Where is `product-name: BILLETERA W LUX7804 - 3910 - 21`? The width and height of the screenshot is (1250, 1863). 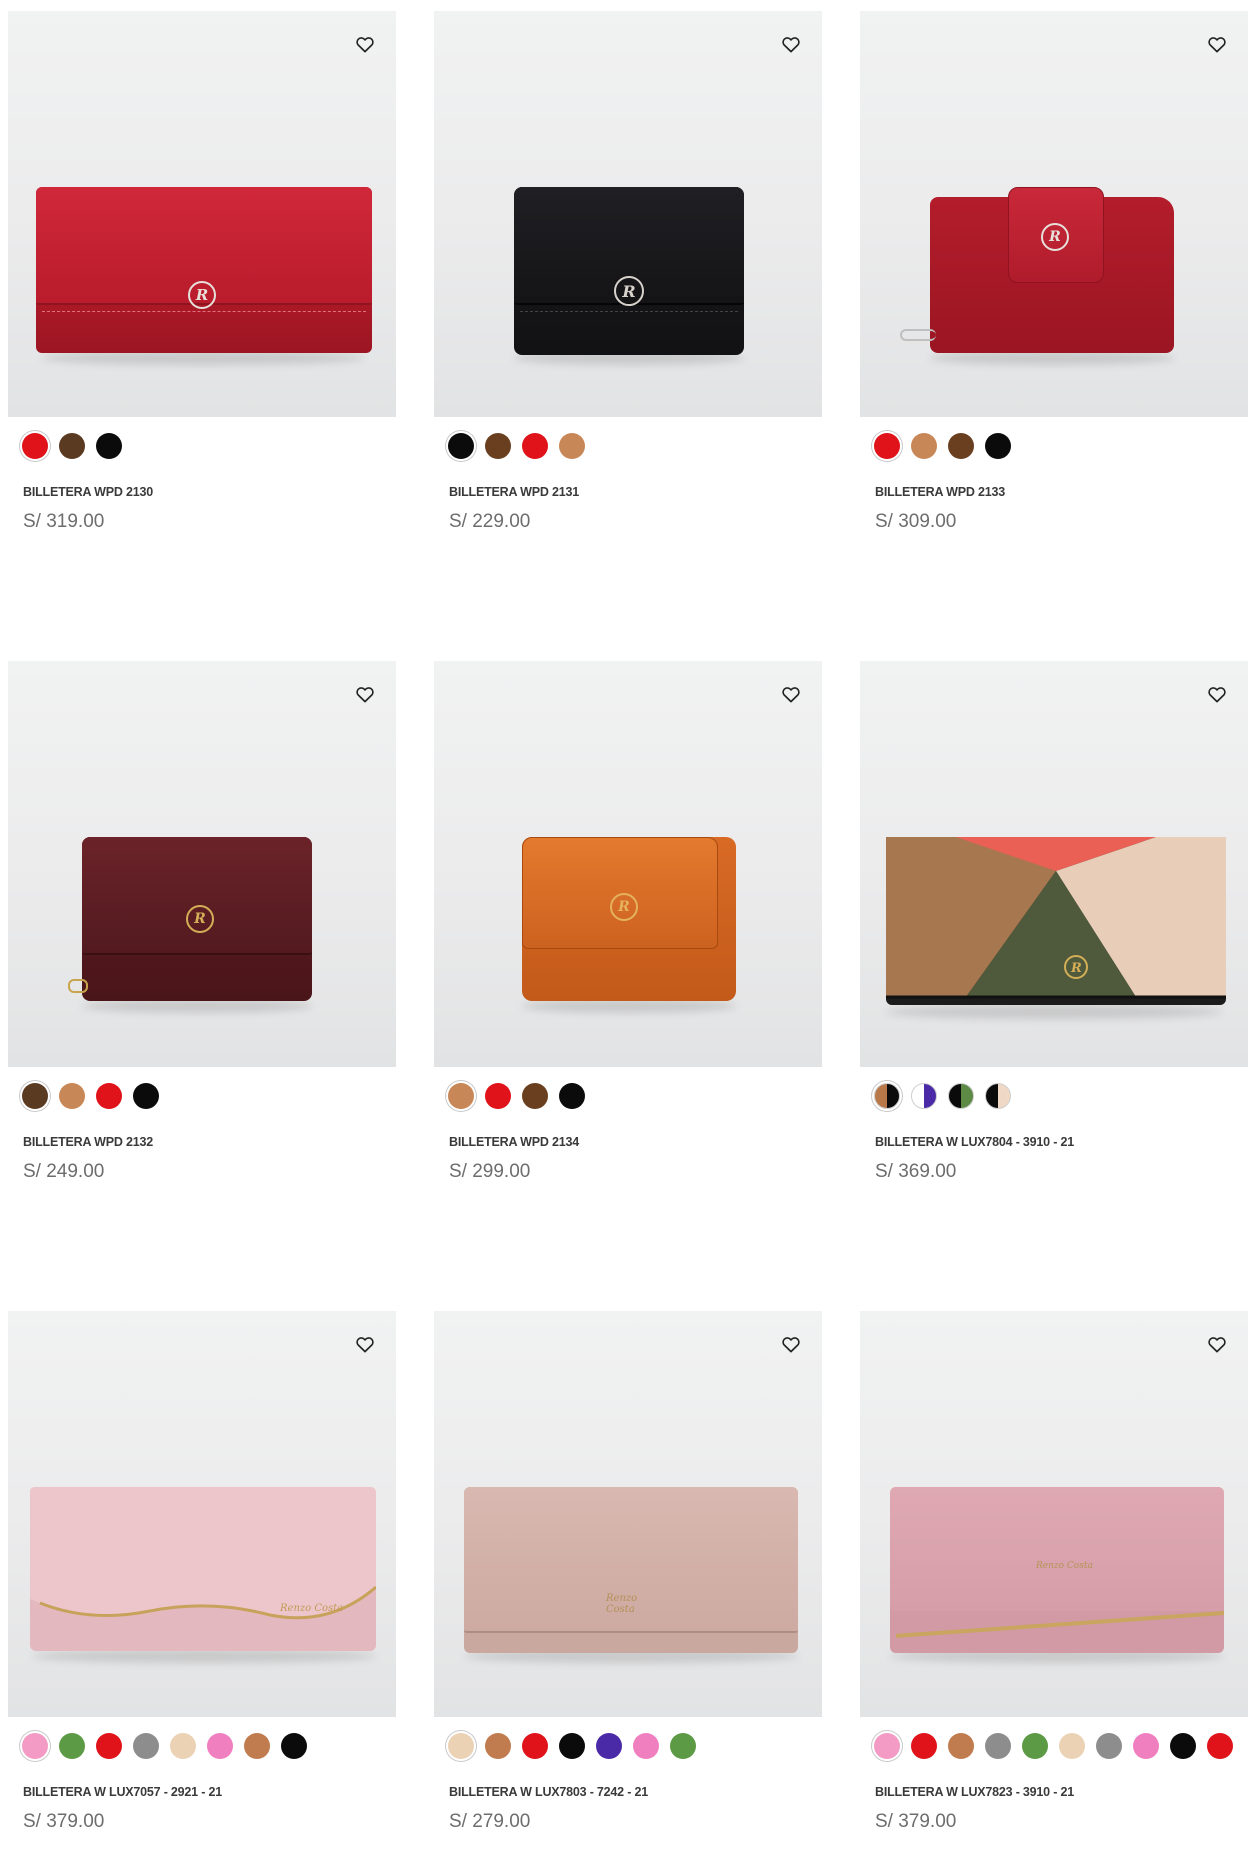
product-name: BILLETERA W LUX7804 - 3910 - 21 is located at coordinates (1061, 1142).